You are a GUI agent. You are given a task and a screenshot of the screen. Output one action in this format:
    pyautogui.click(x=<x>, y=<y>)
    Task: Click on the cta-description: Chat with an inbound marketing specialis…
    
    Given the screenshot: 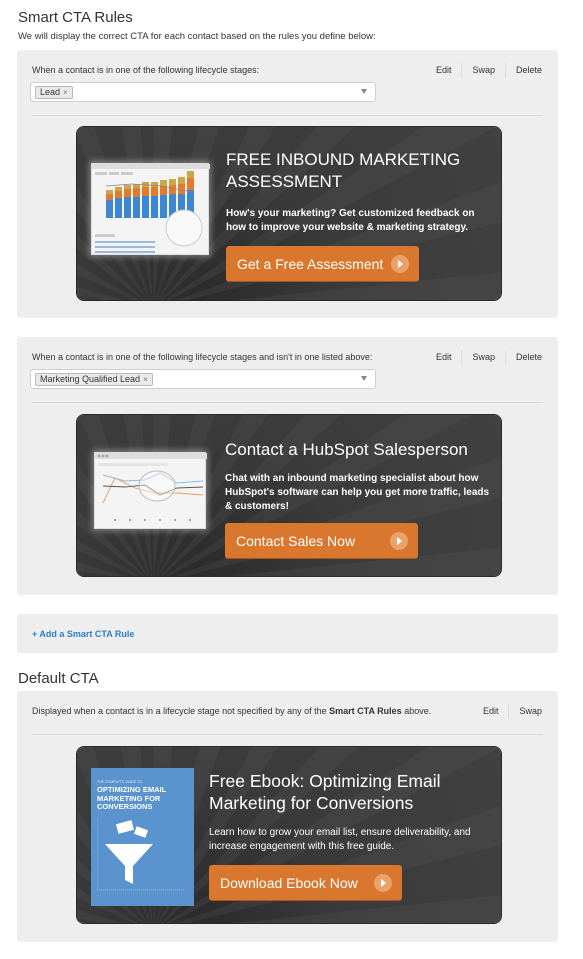 What is the action you would take?
    pyautogui.click(x=357, y=492)
    